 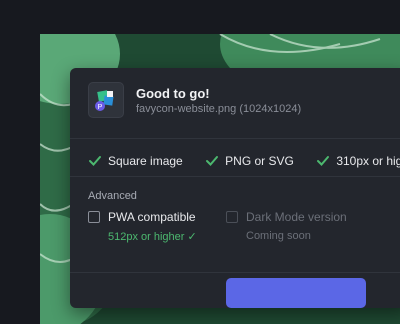 I want to click on advanced-section-label: Advanced, so click(x=112, y=196).